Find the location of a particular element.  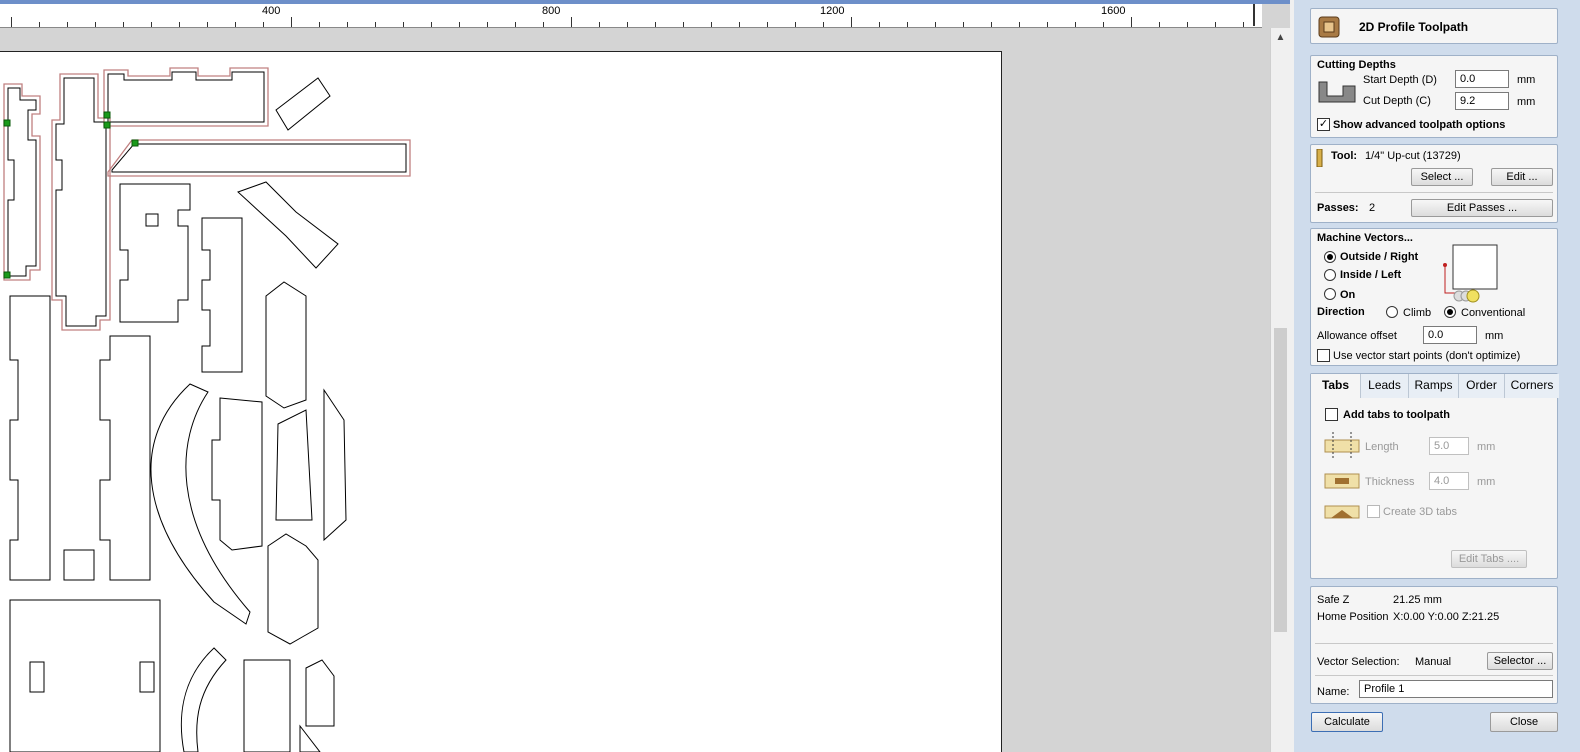

radio-outside-right is located at coordinates (1330, 257).